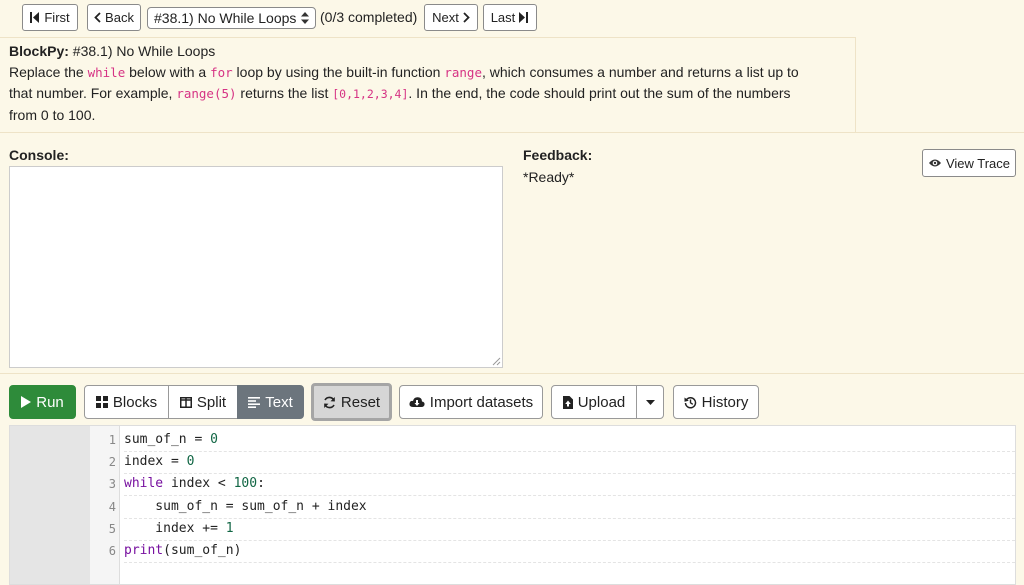 The image size is (1024, 585). What do you see at coordinates (198, 483) in the screenshot?
I see `code-token: index <` at bounding box center [198, 483].